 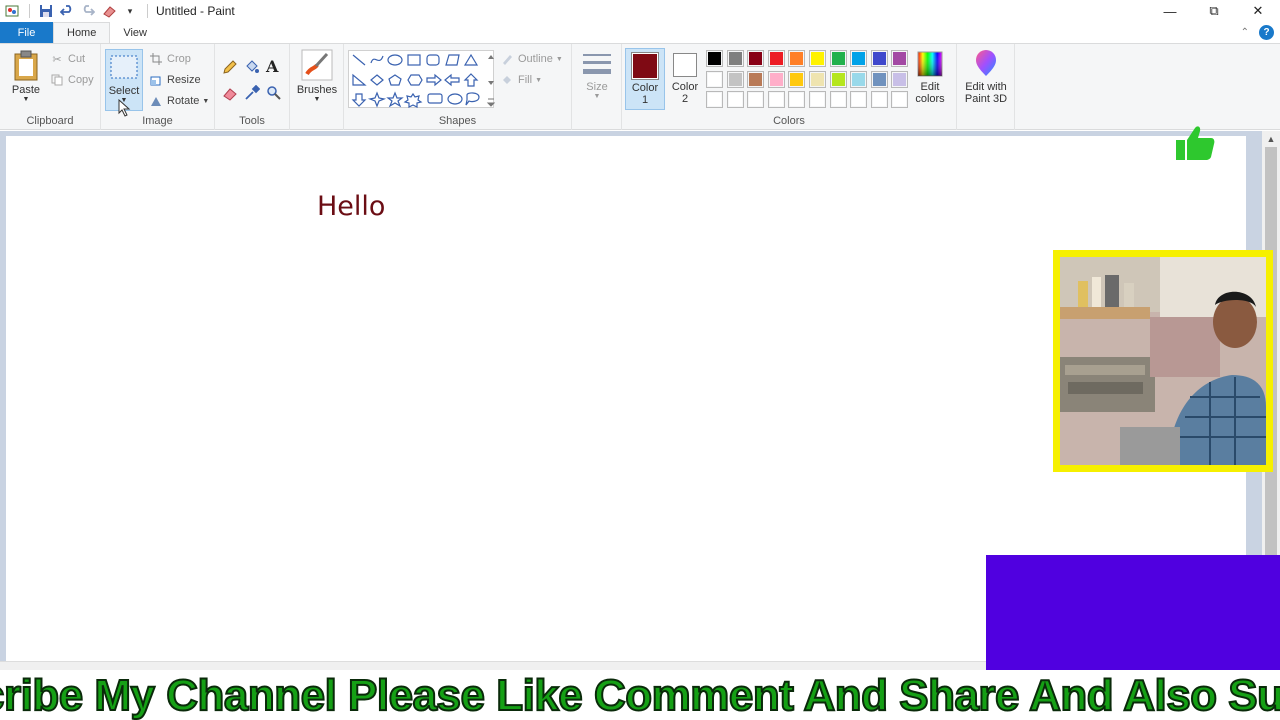 What do you see at coordinates (252, 67) in the screenshot?
I see `fill-bucket-icon` at bounding box center [252, 67].